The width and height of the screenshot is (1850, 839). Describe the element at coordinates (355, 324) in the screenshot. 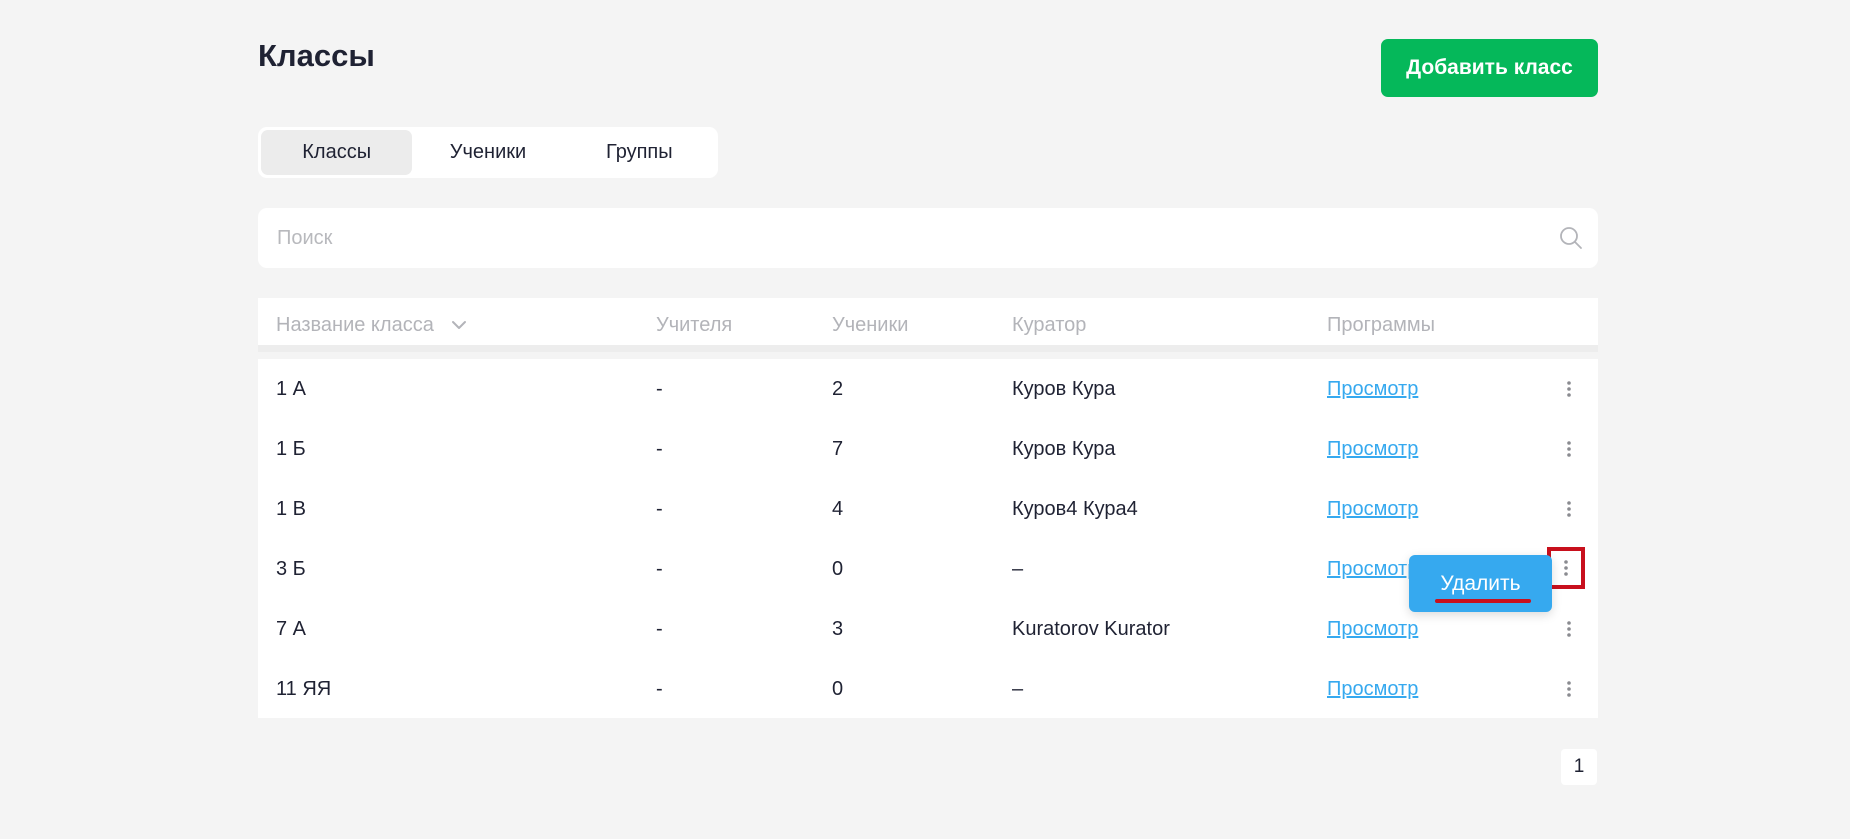

I see `column-header-label: Название класса` at that location.